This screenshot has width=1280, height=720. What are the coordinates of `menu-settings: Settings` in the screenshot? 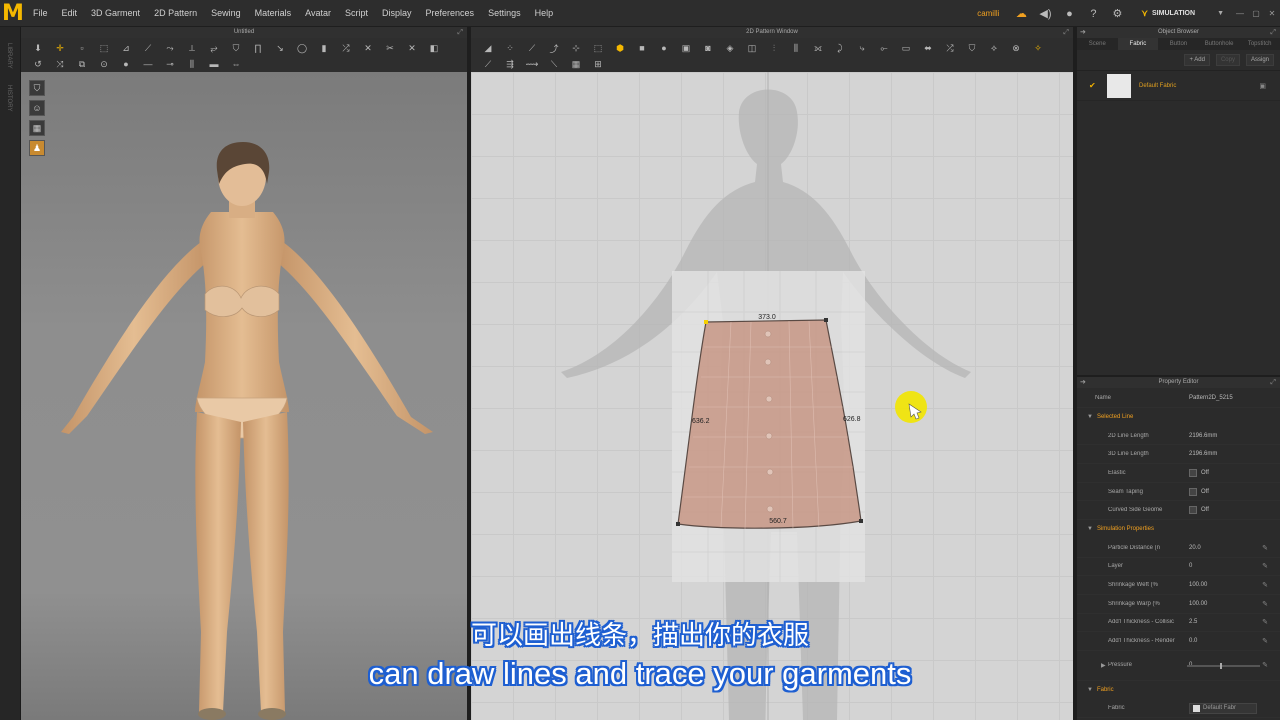 It's located at (504, 13).